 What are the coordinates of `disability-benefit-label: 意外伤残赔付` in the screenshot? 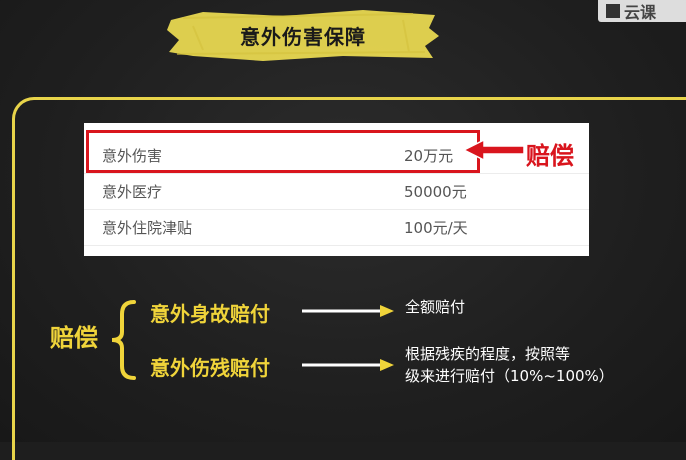 It's located at (210, 368).